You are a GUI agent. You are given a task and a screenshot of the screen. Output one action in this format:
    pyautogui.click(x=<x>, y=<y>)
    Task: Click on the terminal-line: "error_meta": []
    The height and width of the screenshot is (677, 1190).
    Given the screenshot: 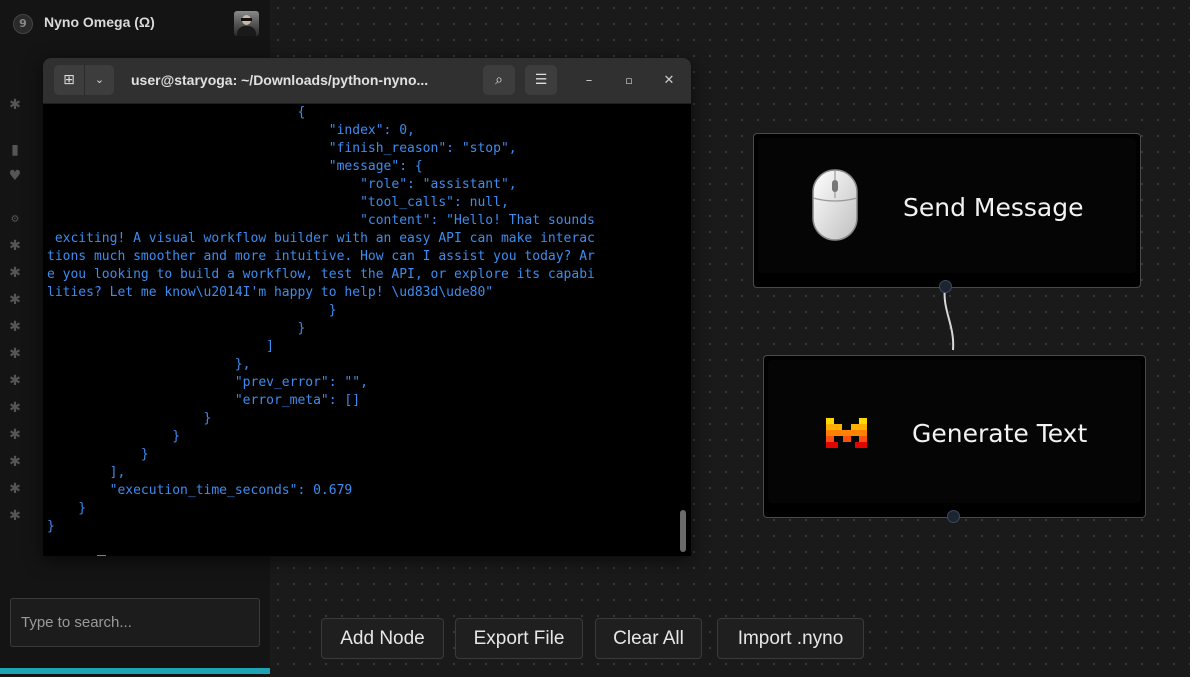 What is the action you would take?
    pyautogui.click(x=204, y=400)
    